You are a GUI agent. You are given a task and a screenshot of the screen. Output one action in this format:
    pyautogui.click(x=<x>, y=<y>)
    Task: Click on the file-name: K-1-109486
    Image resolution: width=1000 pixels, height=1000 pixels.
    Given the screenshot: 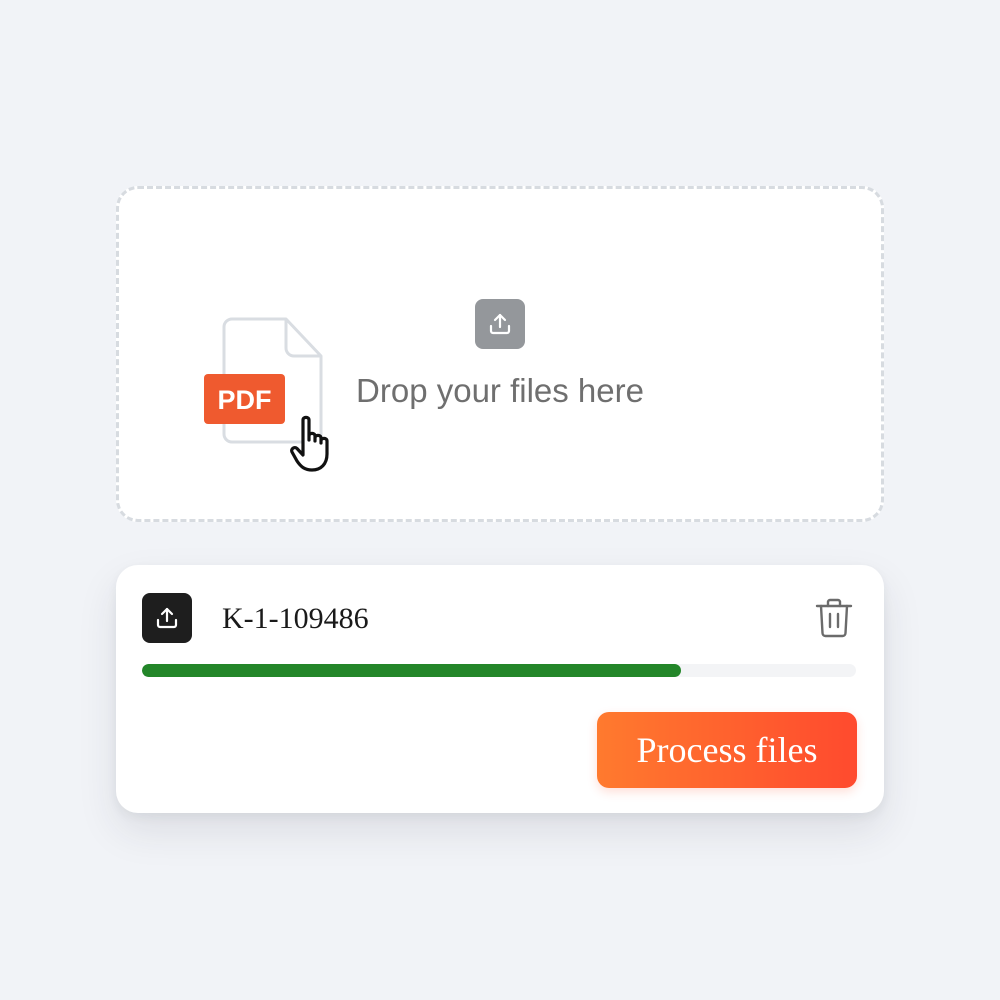 What is the action you would take?
    pyautogui.click(x=295, y=618)
    